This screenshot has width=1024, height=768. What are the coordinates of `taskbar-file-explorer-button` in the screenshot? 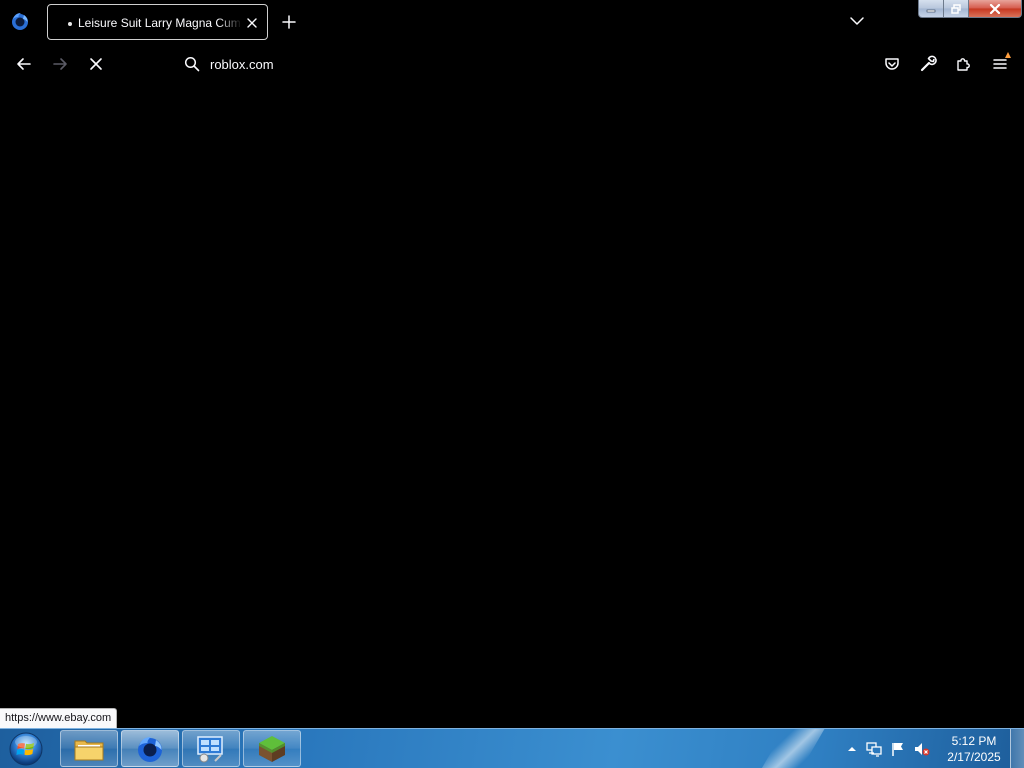 It's located at (89, 748).